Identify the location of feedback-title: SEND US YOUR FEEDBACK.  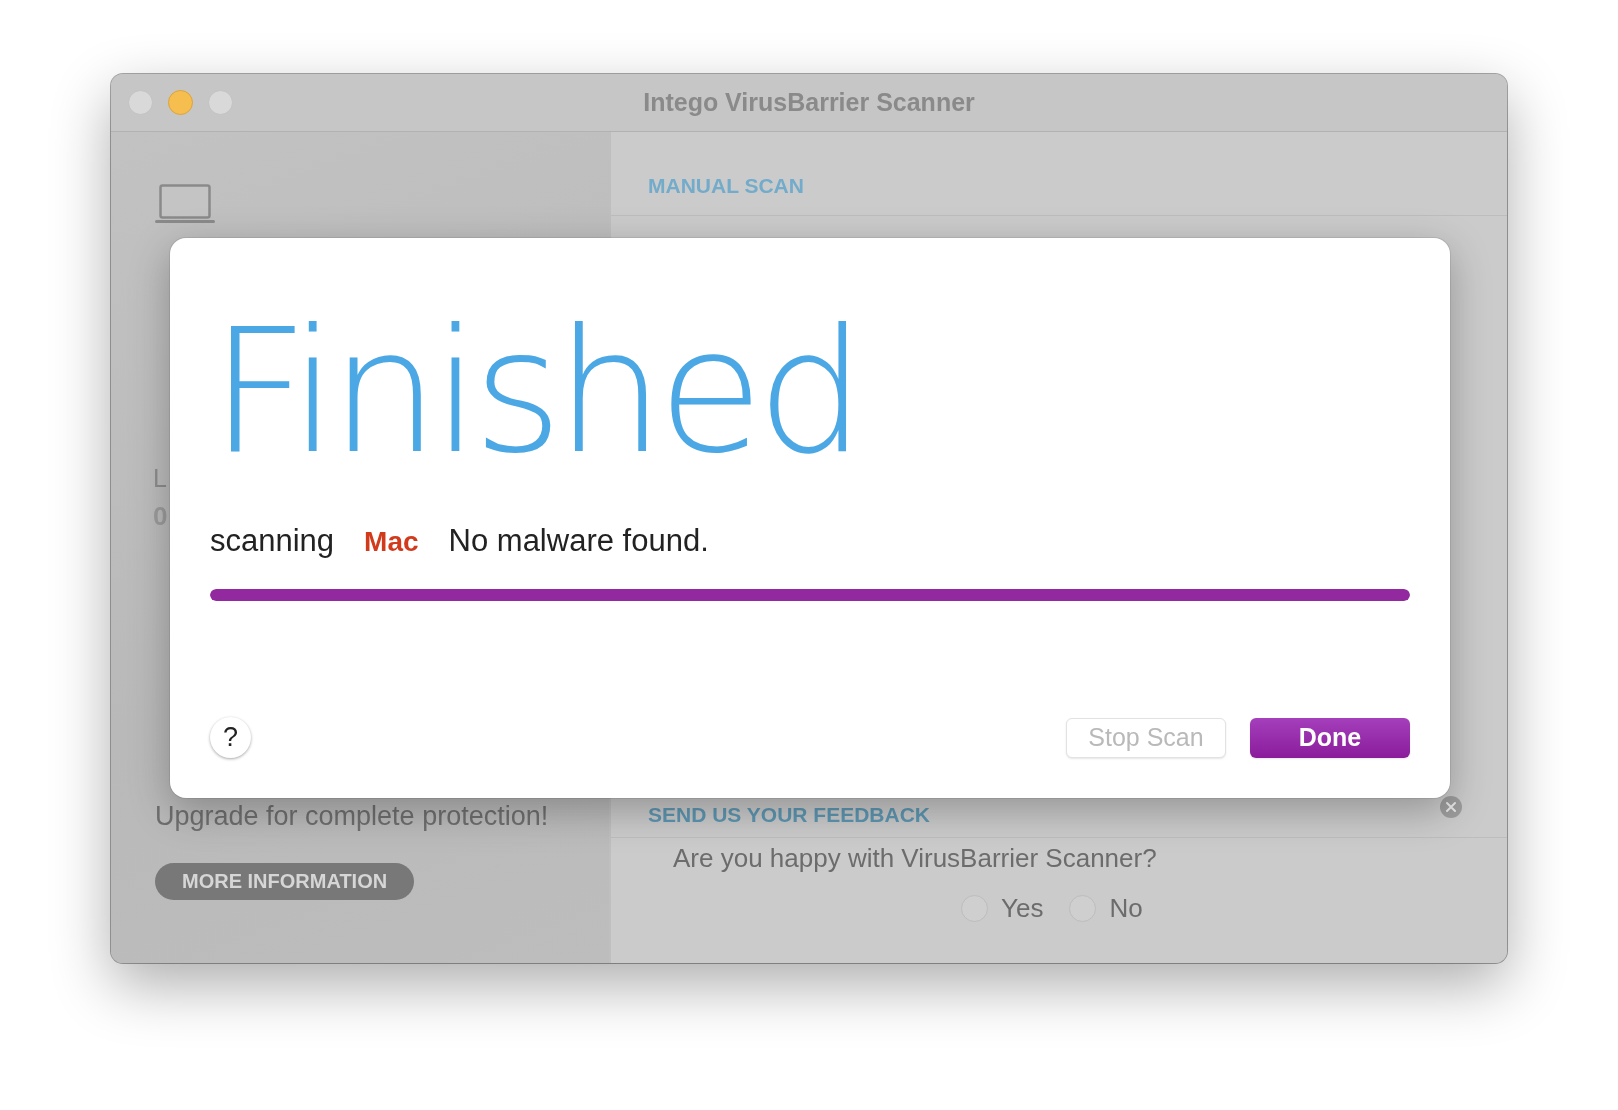
(789, 815).